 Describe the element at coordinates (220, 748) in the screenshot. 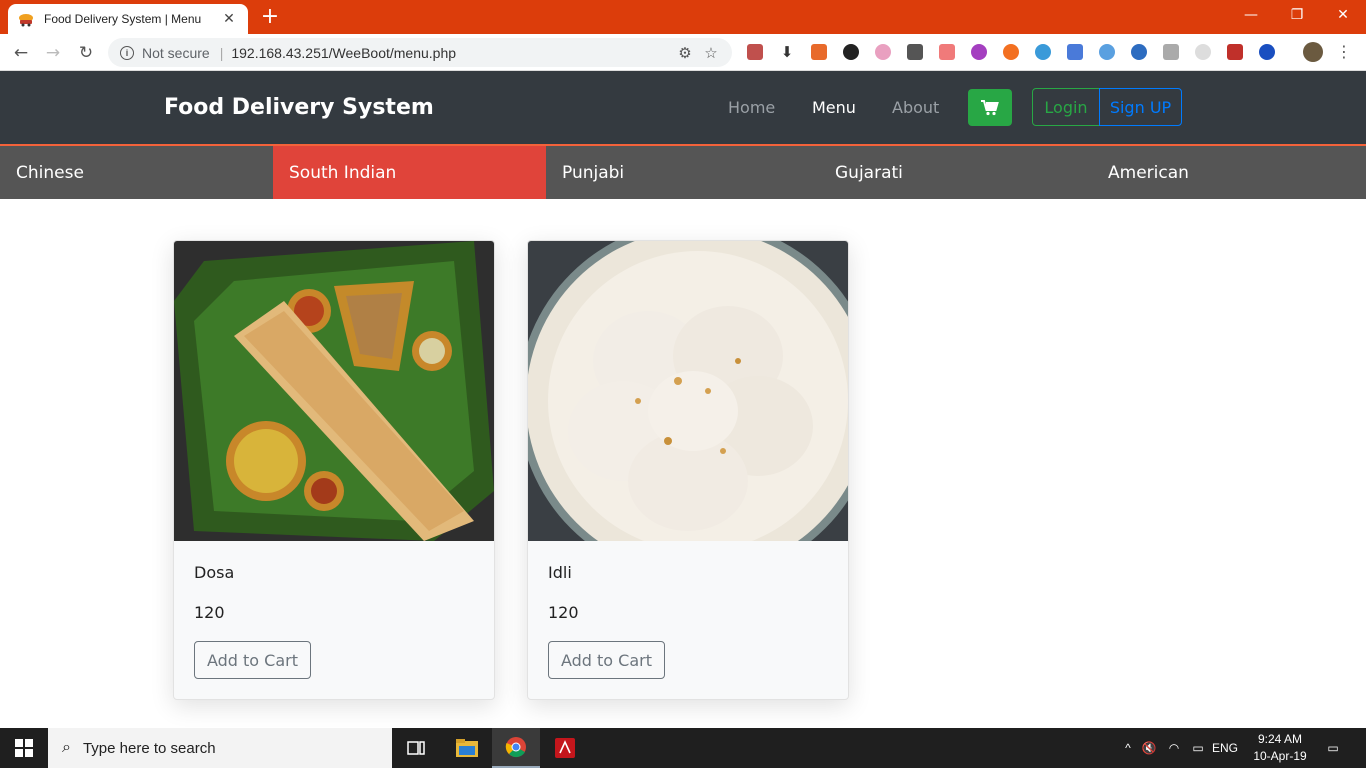

I see `taskbar-search-box: ⌕ Type here to search` at that location.